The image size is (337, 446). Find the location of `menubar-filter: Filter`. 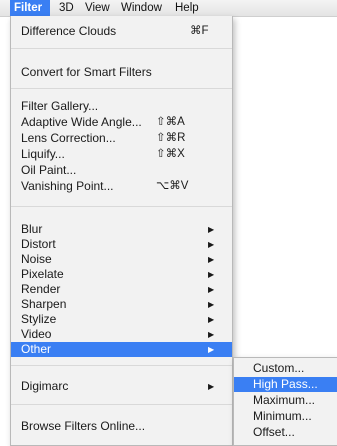

menubar-filter: Filter is located at coordinates (30, 8).